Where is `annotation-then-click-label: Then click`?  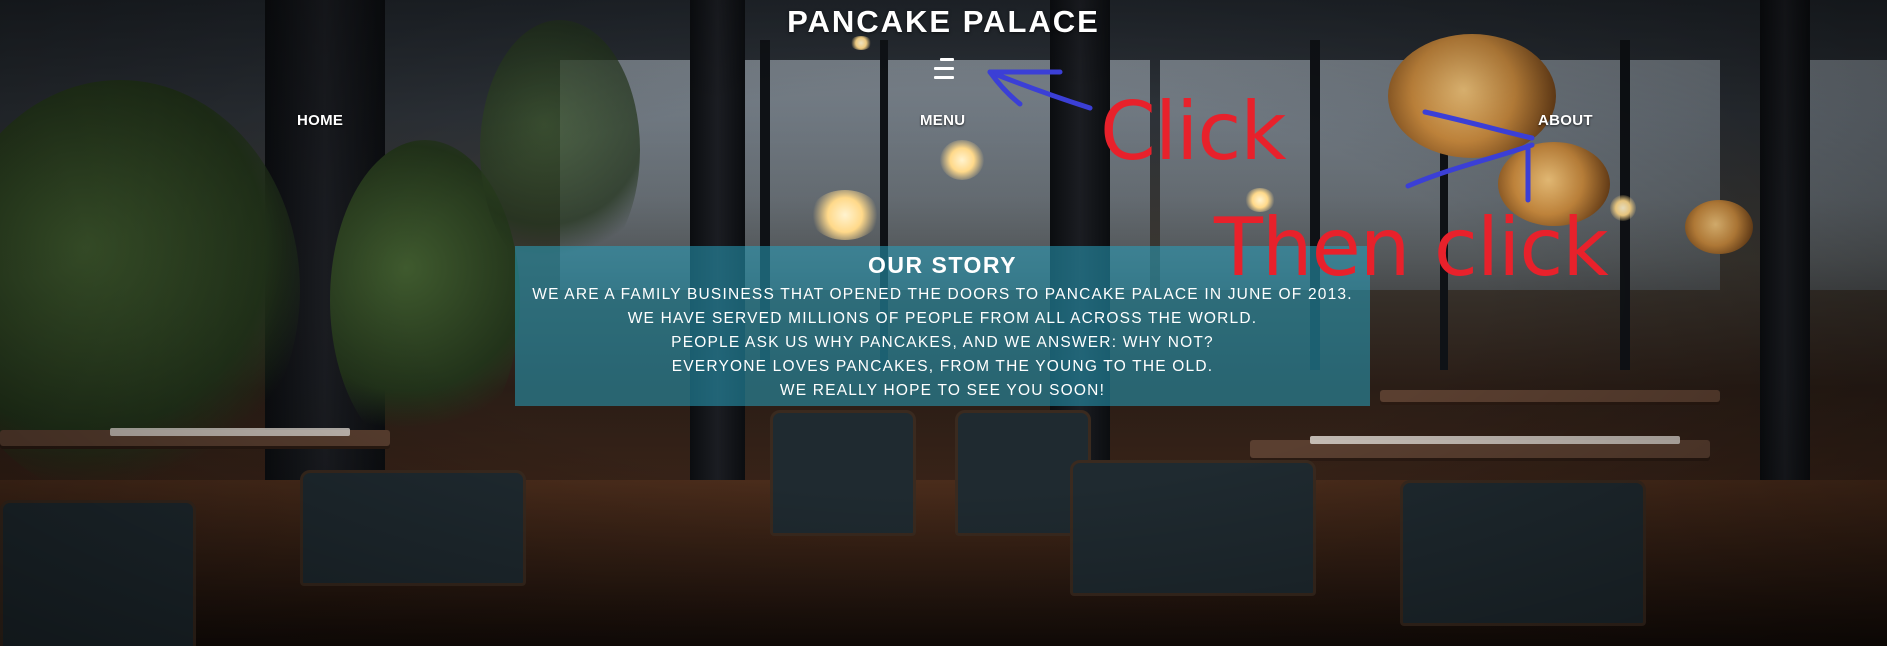 annotation-then-click-label: Then click is located at coordinates (1411, 247).